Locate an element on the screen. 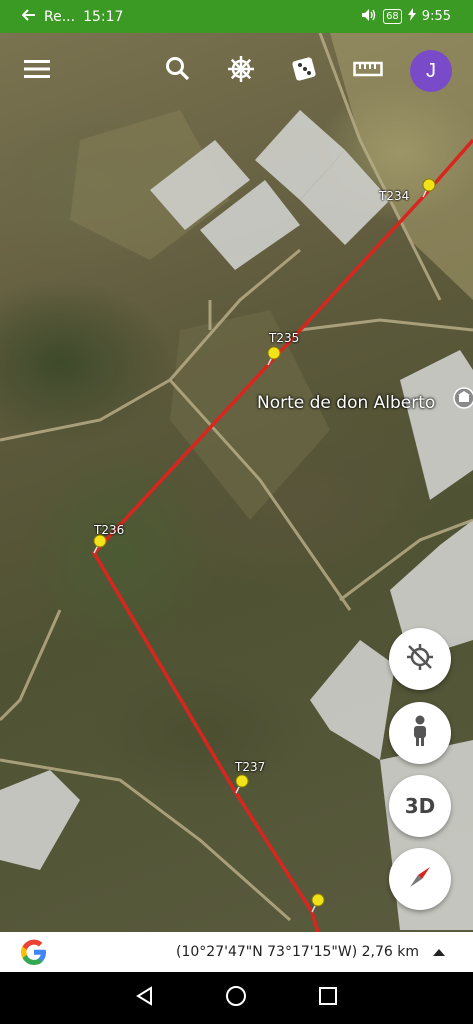 The height and width of the screenshot is (1024, 473). coordinates-readout: (10°27'47"N 73°17'15"W) 2,76 km is located at coordinates (297, 952).